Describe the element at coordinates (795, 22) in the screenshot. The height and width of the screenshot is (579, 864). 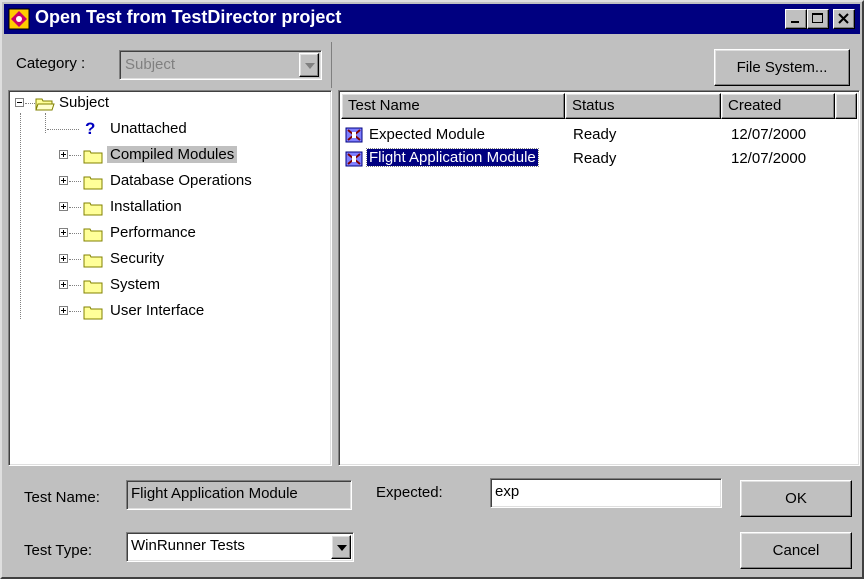
I see `minimize-icon` at that location.